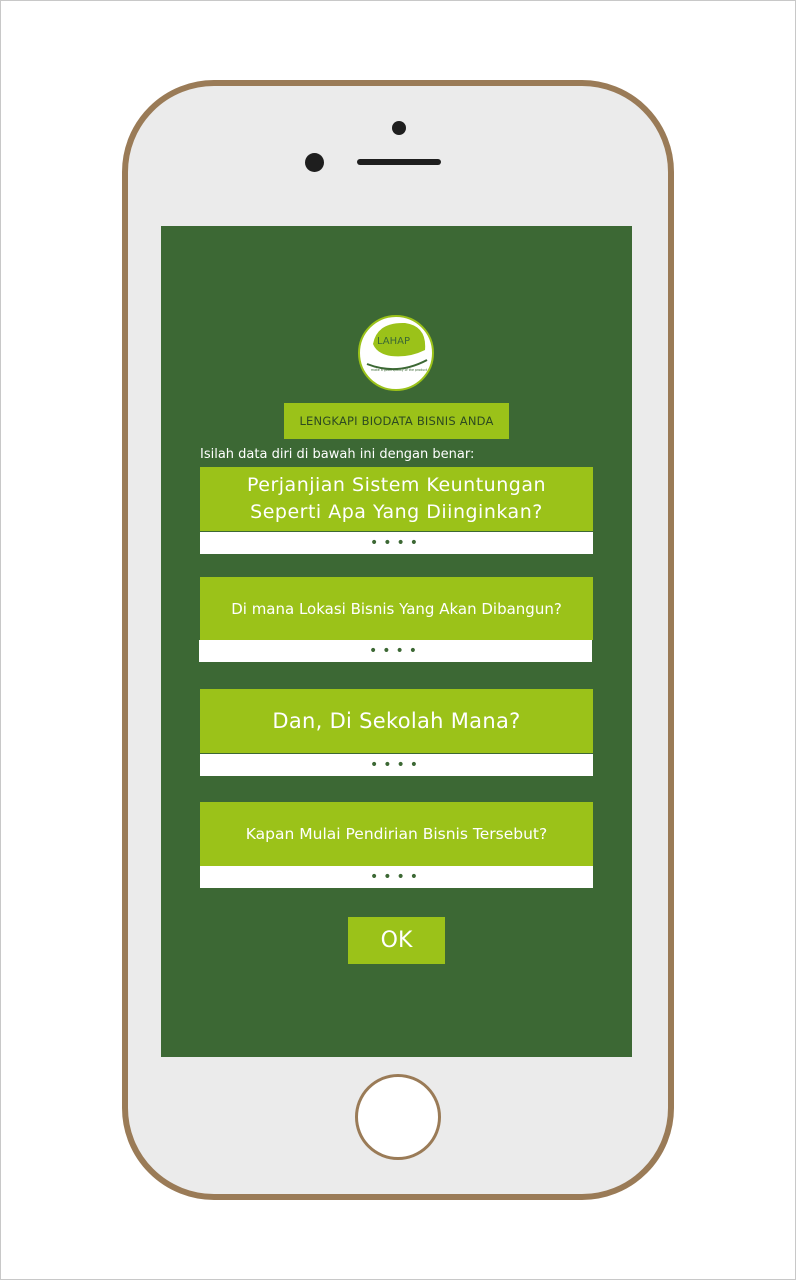 Image resolution: width=796 pixels, height=1280 pixels. Describe the element at coordinates (314, 162) in the screenshot. I see `sensor-icon` at that location.